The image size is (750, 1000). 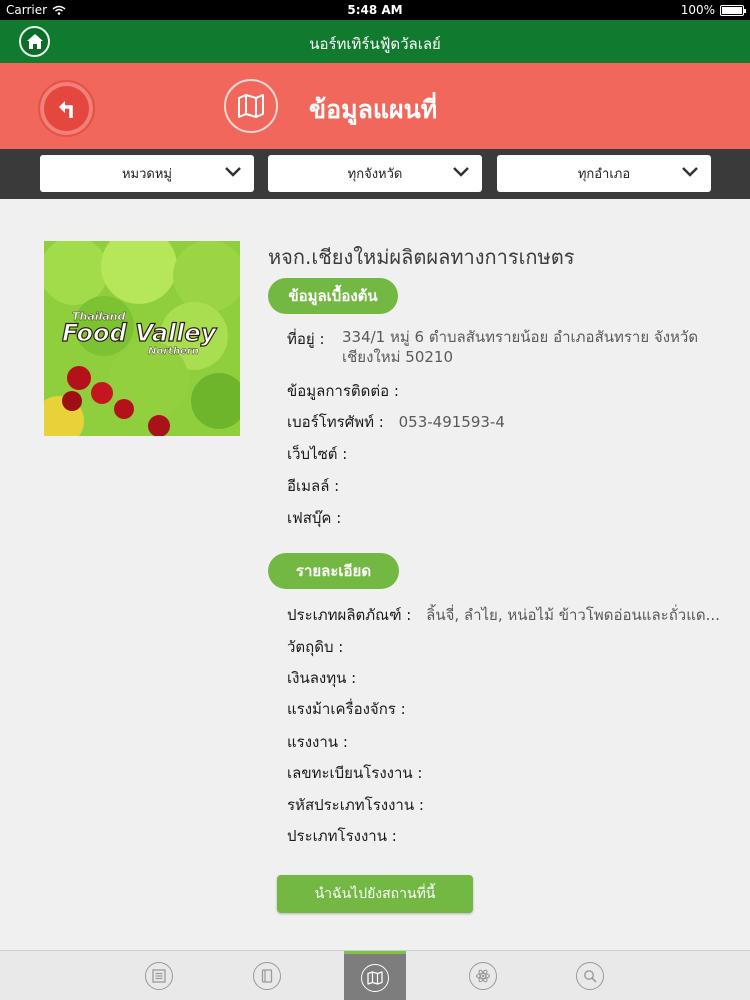 I want to click on page-header: ข้อมูลแผนที่, so click(x=375, y=106).